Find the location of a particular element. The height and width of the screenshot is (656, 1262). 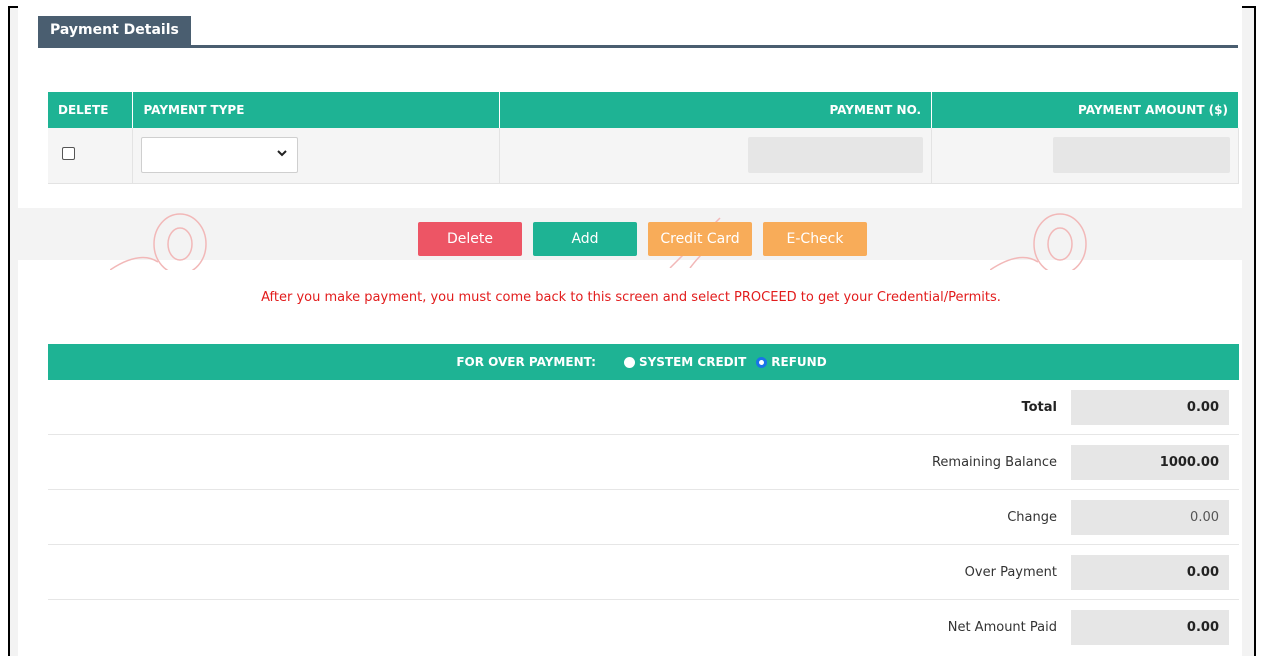

chevron-down-icon is located at coordinates (282, 153).